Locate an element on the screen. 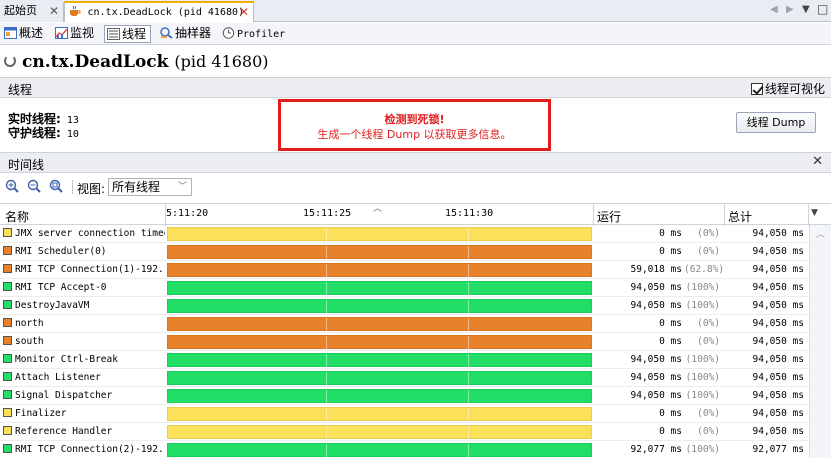 The width and height of the screenshot is (831, 458). app-pid: (pid 41680) is located at coordinates (221, 61).